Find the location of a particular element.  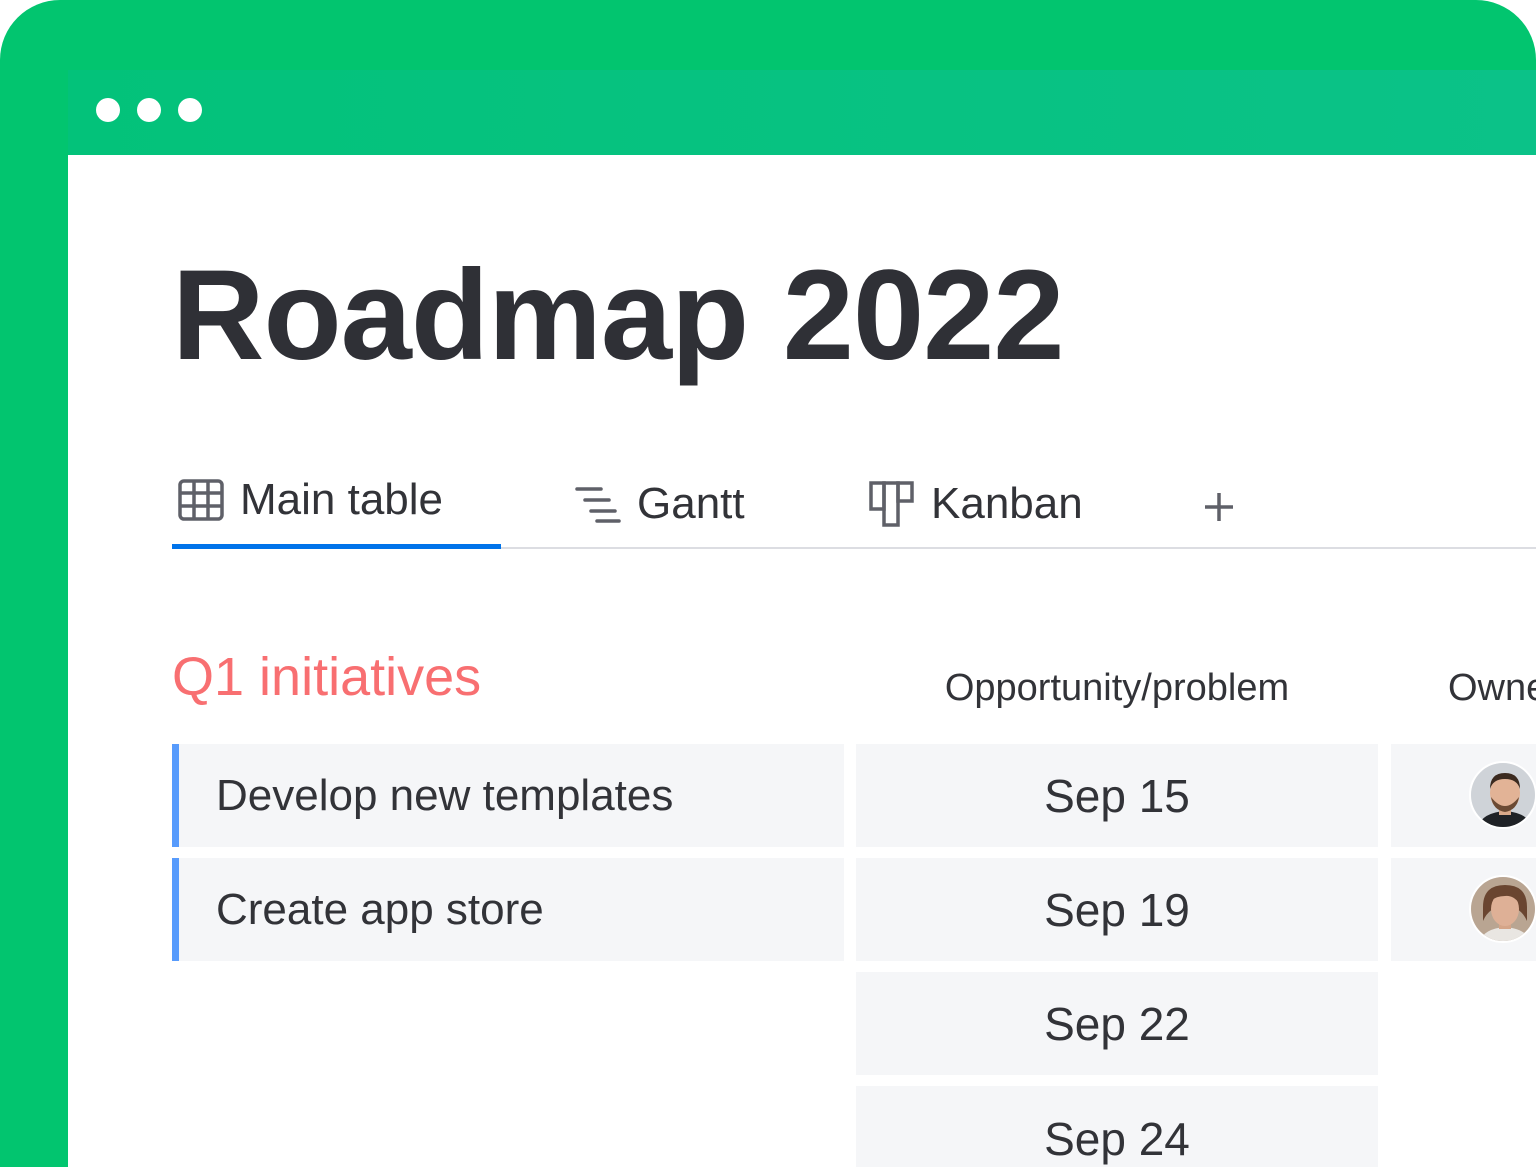

tab-kanban-label: Kanban is located at coordinates (1007, 503).